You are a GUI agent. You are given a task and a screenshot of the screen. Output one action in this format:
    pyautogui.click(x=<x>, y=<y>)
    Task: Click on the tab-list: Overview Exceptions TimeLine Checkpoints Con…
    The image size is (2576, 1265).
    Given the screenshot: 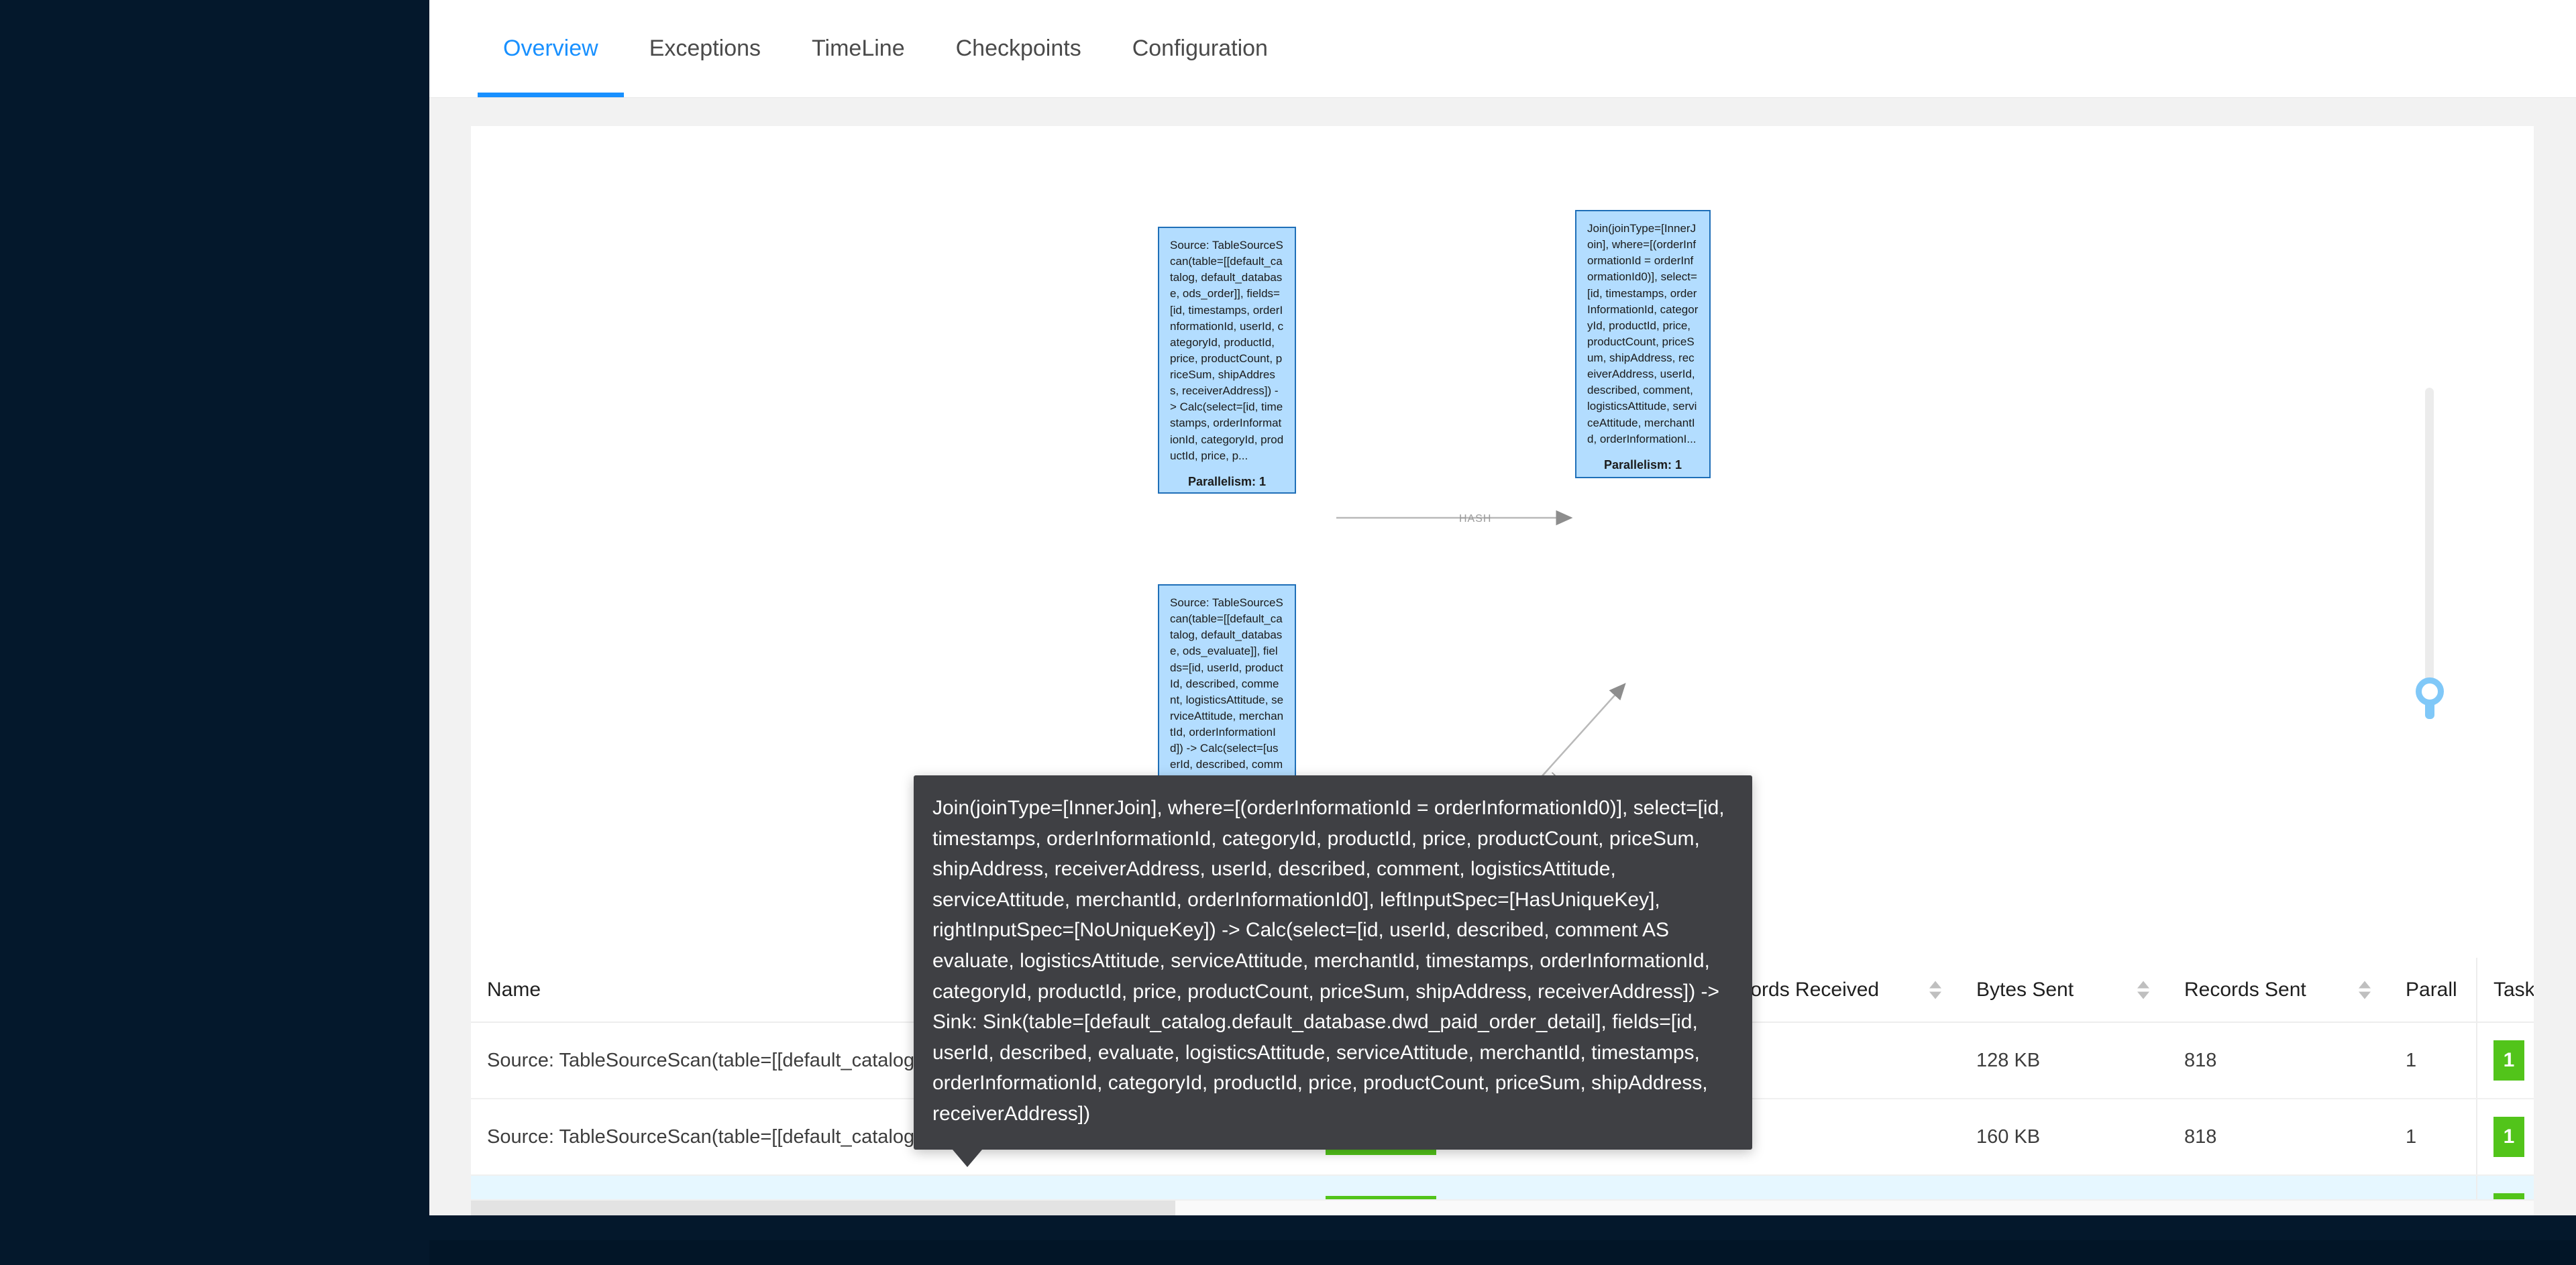 What is the action you would take?
    pyautogui.click(x=1502, y=49)
    